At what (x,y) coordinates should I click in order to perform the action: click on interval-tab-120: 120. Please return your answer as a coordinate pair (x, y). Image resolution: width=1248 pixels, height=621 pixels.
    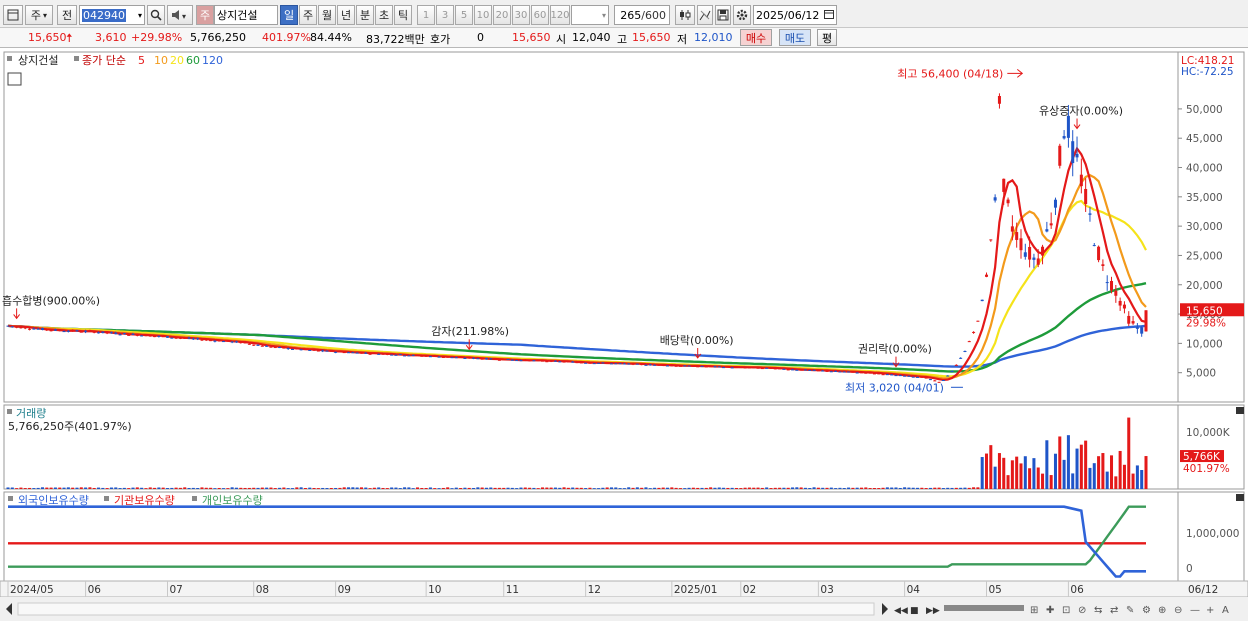
    Looking at the image, I should click on (560, 15).